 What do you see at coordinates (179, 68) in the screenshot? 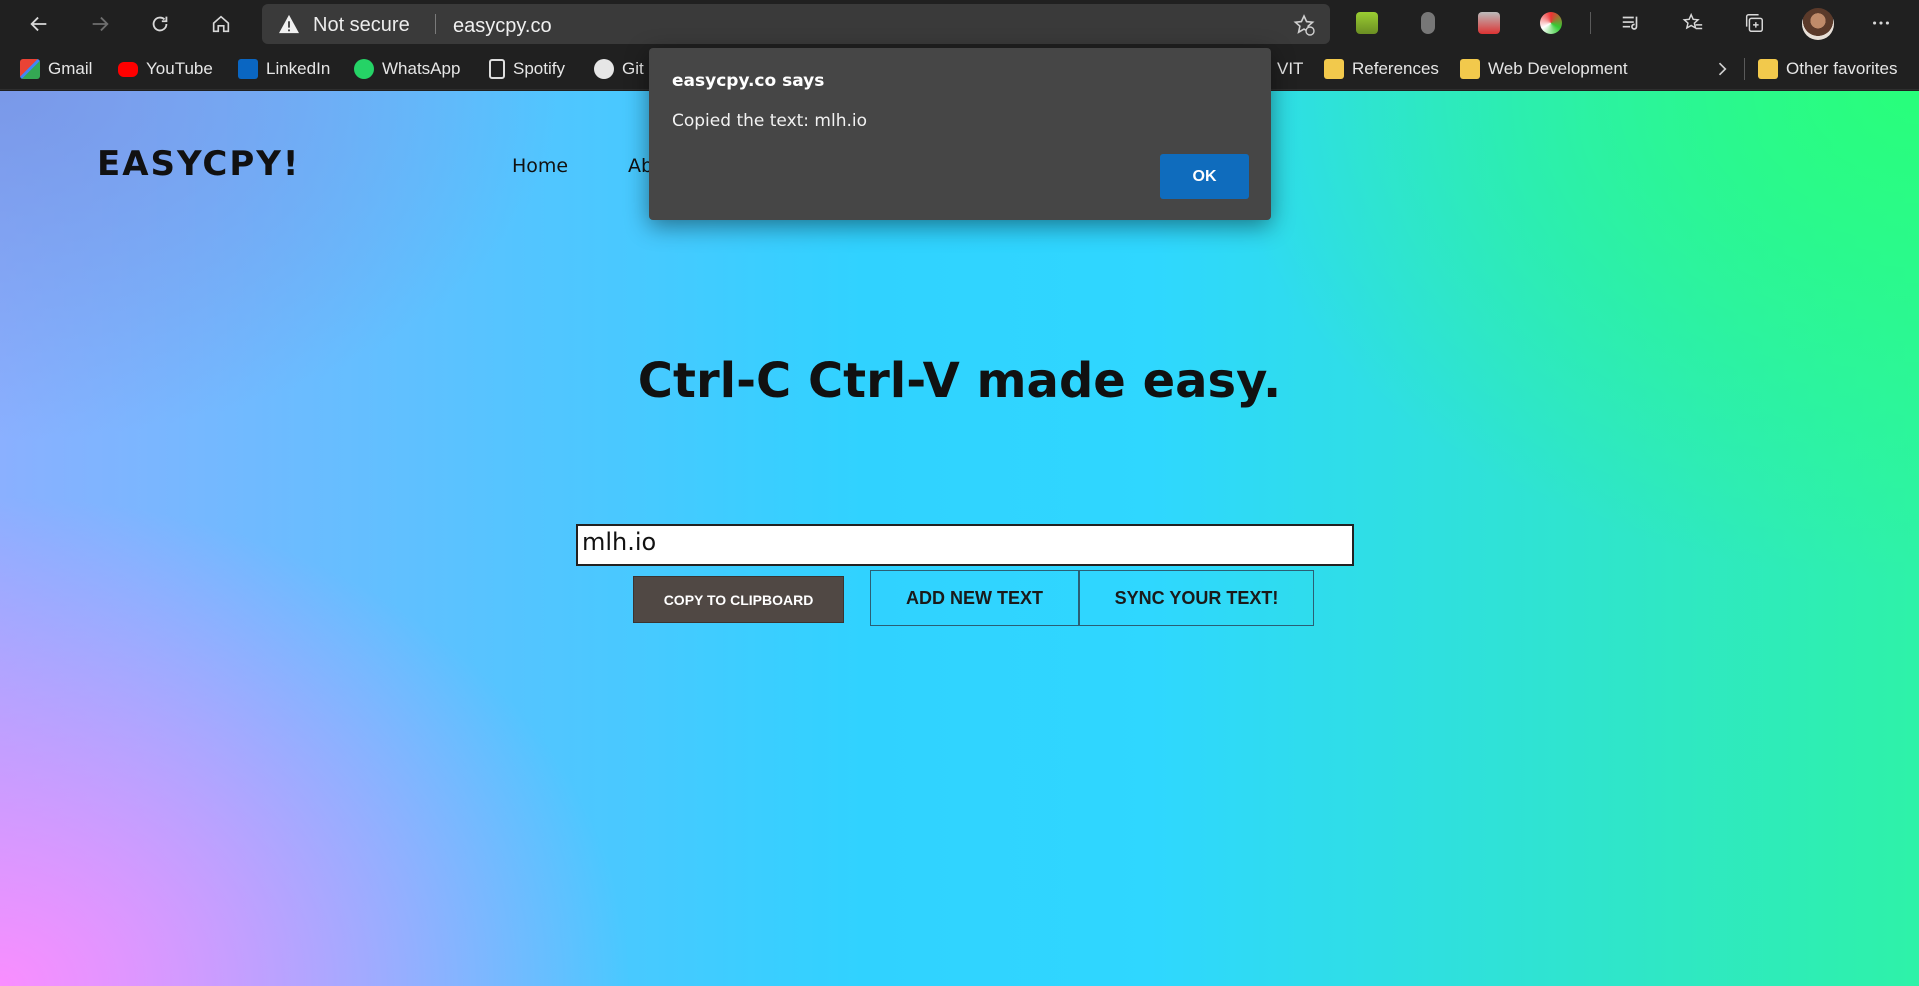
I see `bookmark-label: YouTube` at bounding box center [179, 68].